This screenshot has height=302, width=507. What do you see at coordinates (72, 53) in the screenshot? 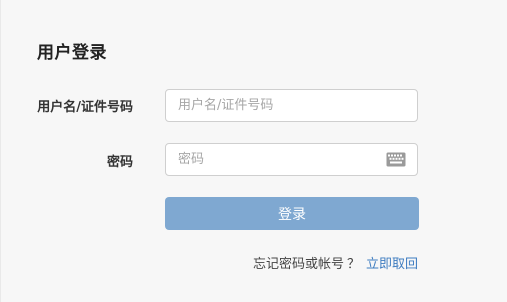
I see `form-title: 用户登录` at bounding box center [72, 53].